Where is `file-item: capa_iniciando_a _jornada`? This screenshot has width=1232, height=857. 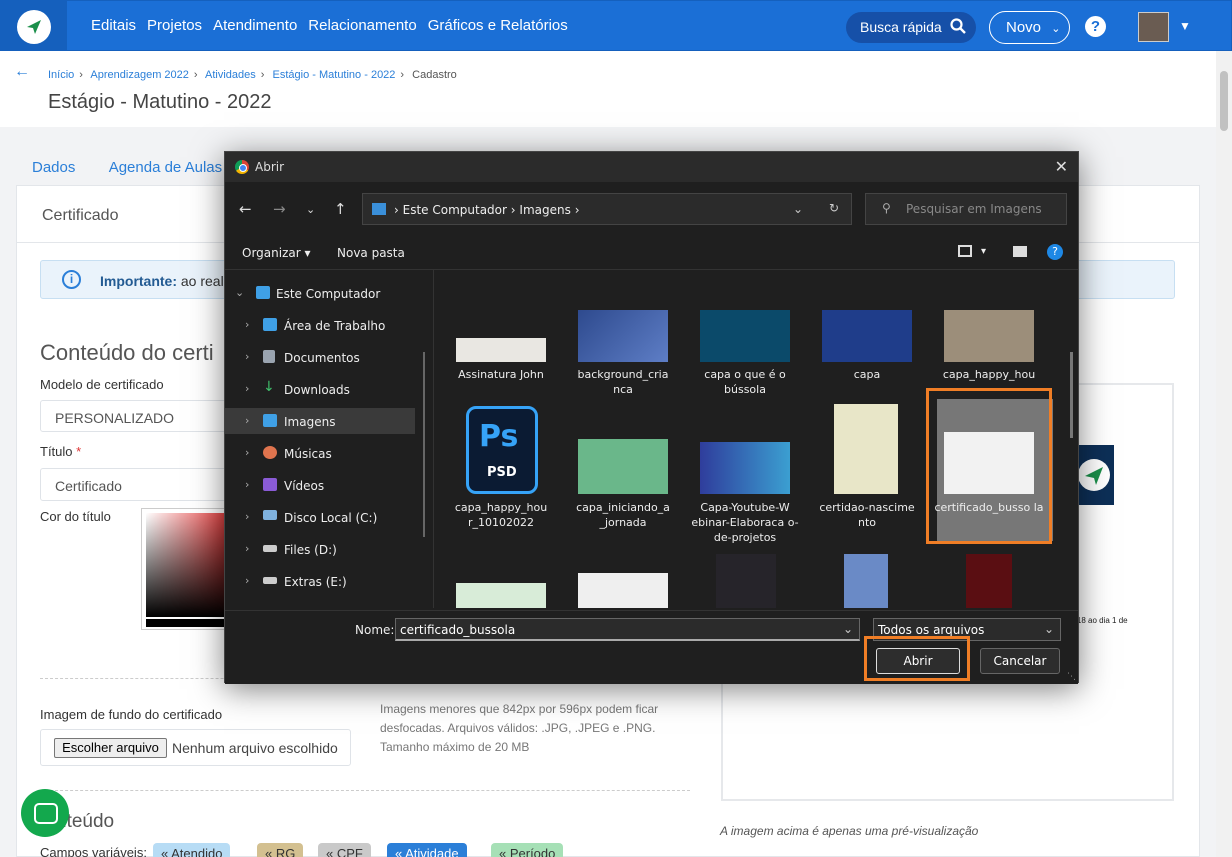 file-item: capa_iniciando_a _jornada is located at coordinates (623, 515).